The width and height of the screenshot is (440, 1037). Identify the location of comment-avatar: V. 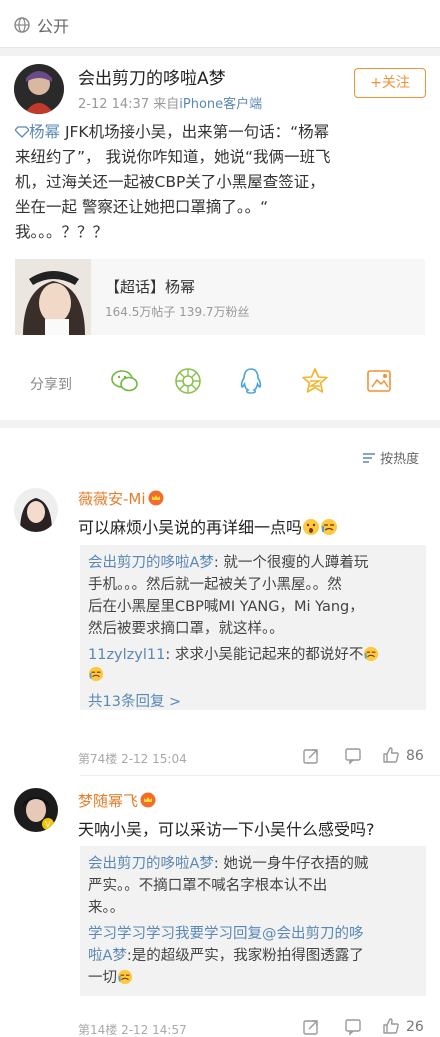
(36, 810).